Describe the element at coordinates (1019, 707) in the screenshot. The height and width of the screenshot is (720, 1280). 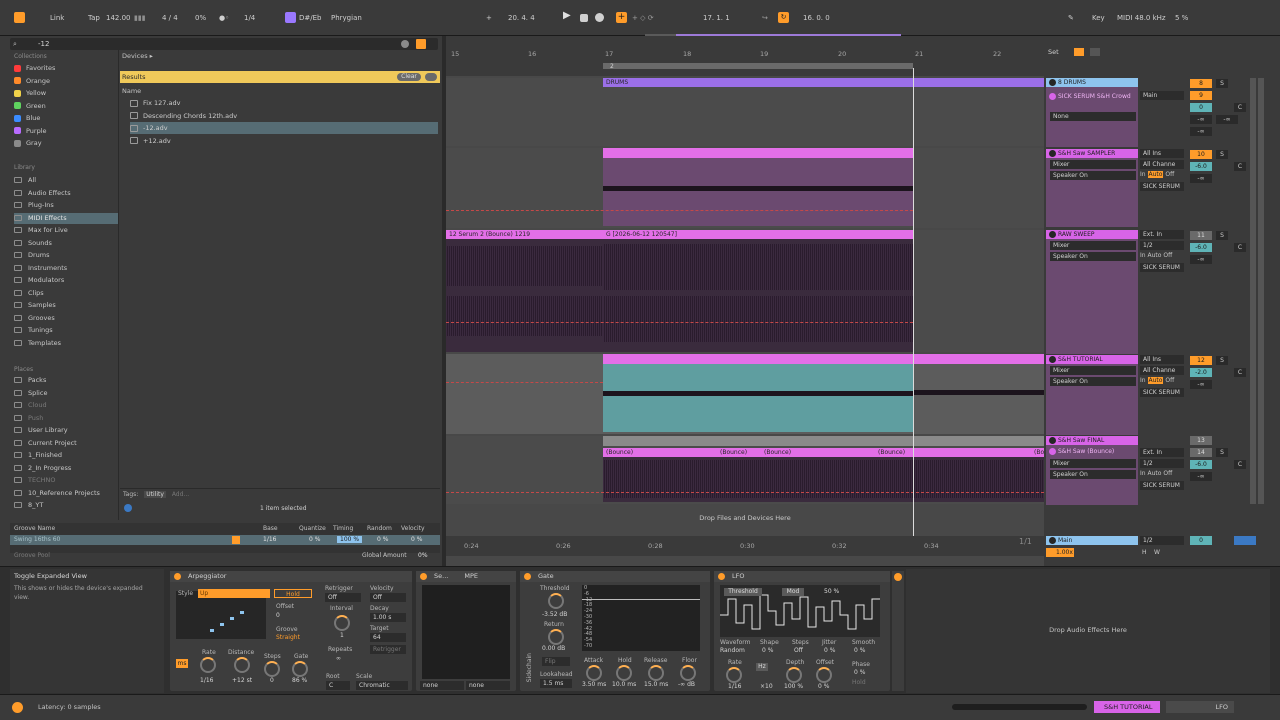
I see `device-scroll-bar` at that location.